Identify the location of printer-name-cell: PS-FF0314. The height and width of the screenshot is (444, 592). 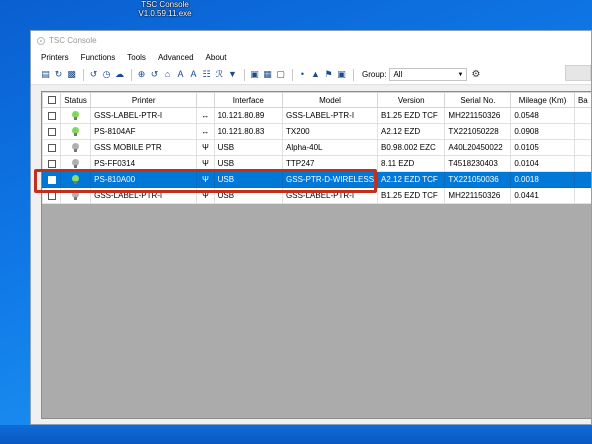
(144, 163).